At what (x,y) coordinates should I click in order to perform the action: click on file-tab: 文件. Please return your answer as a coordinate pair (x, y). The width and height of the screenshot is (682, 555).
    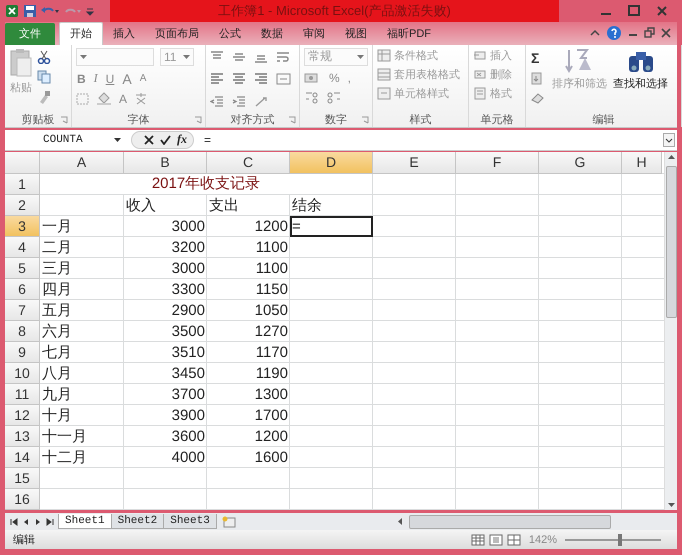
    Looking at the image, I should click on (30, 33).